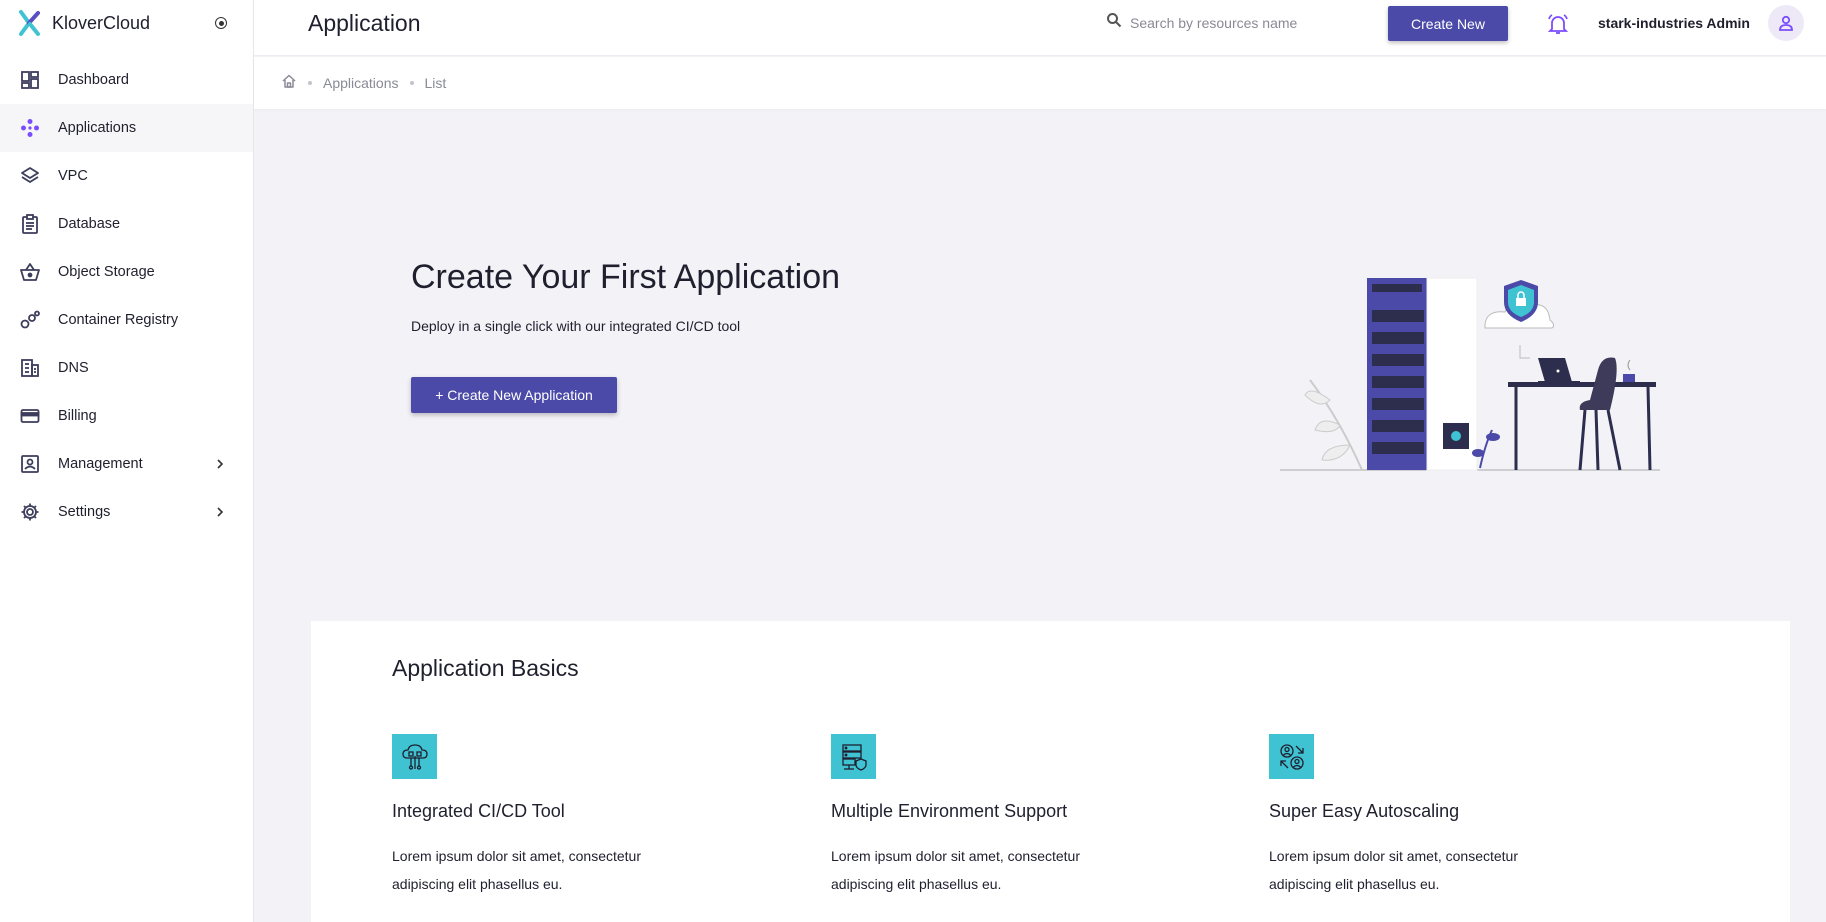 The height and width of the screenshot is (922, 1826). Describe the element at coordinates (106, 272) in the screenshot. I see `sidebar-item-label: Object Storage` at that location.